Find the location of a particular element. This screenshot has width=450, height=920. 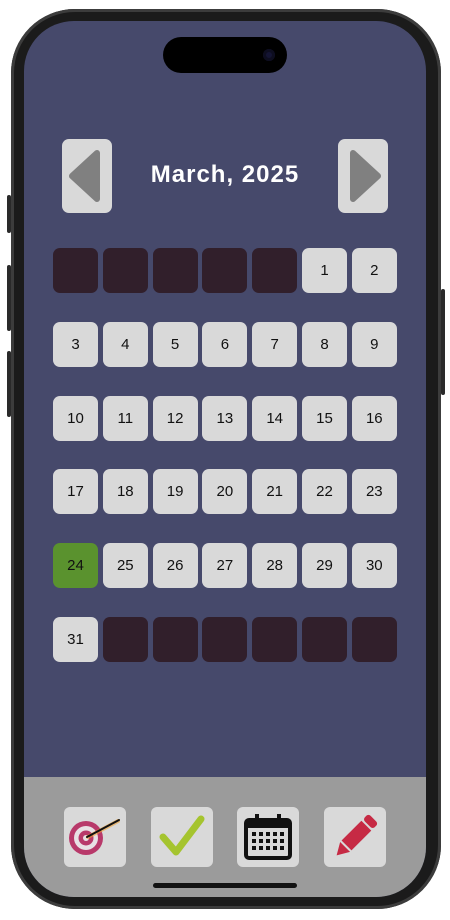

day-cell: 22 is located at coordinates (324, 492).